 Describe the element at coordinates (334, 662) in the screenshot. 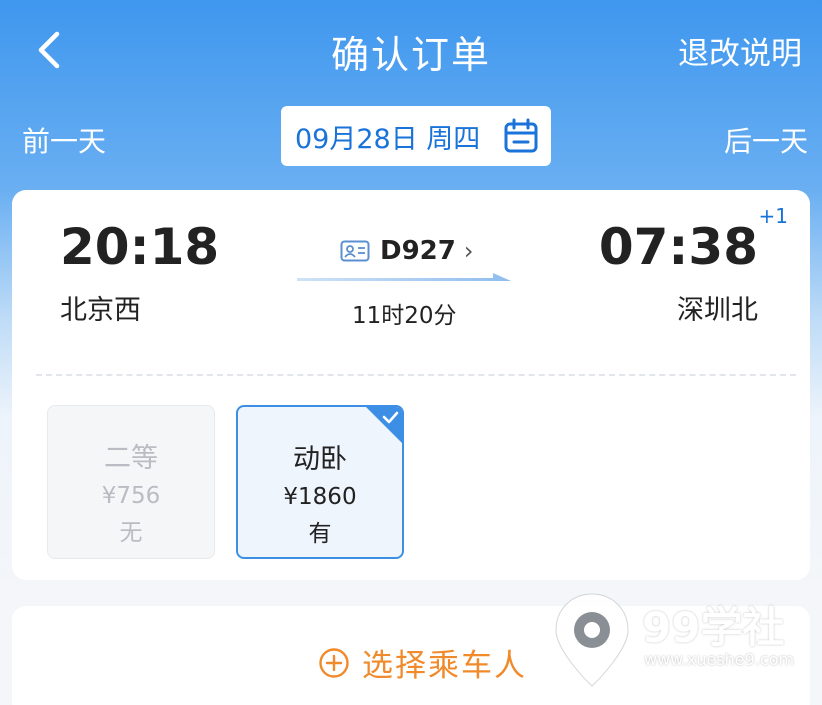

I see `plus-circle-icon` at that location.